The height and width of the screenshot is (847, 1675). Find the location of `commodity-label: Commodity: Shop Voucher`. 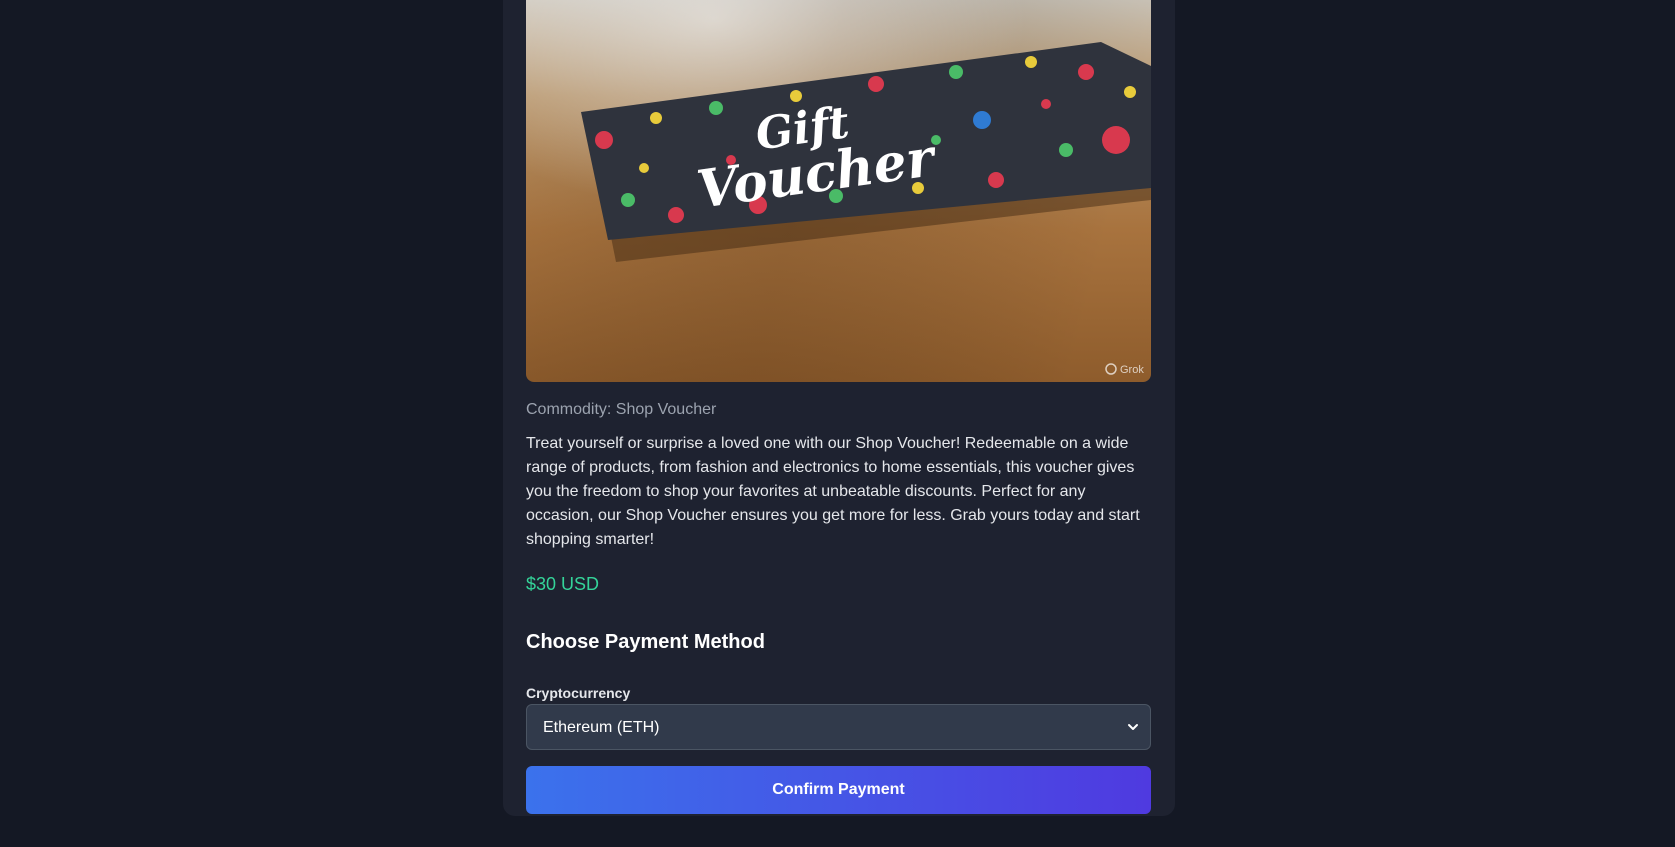

commodity-label: Commodity: Shop Voucher is located at coordinates (621, 409).